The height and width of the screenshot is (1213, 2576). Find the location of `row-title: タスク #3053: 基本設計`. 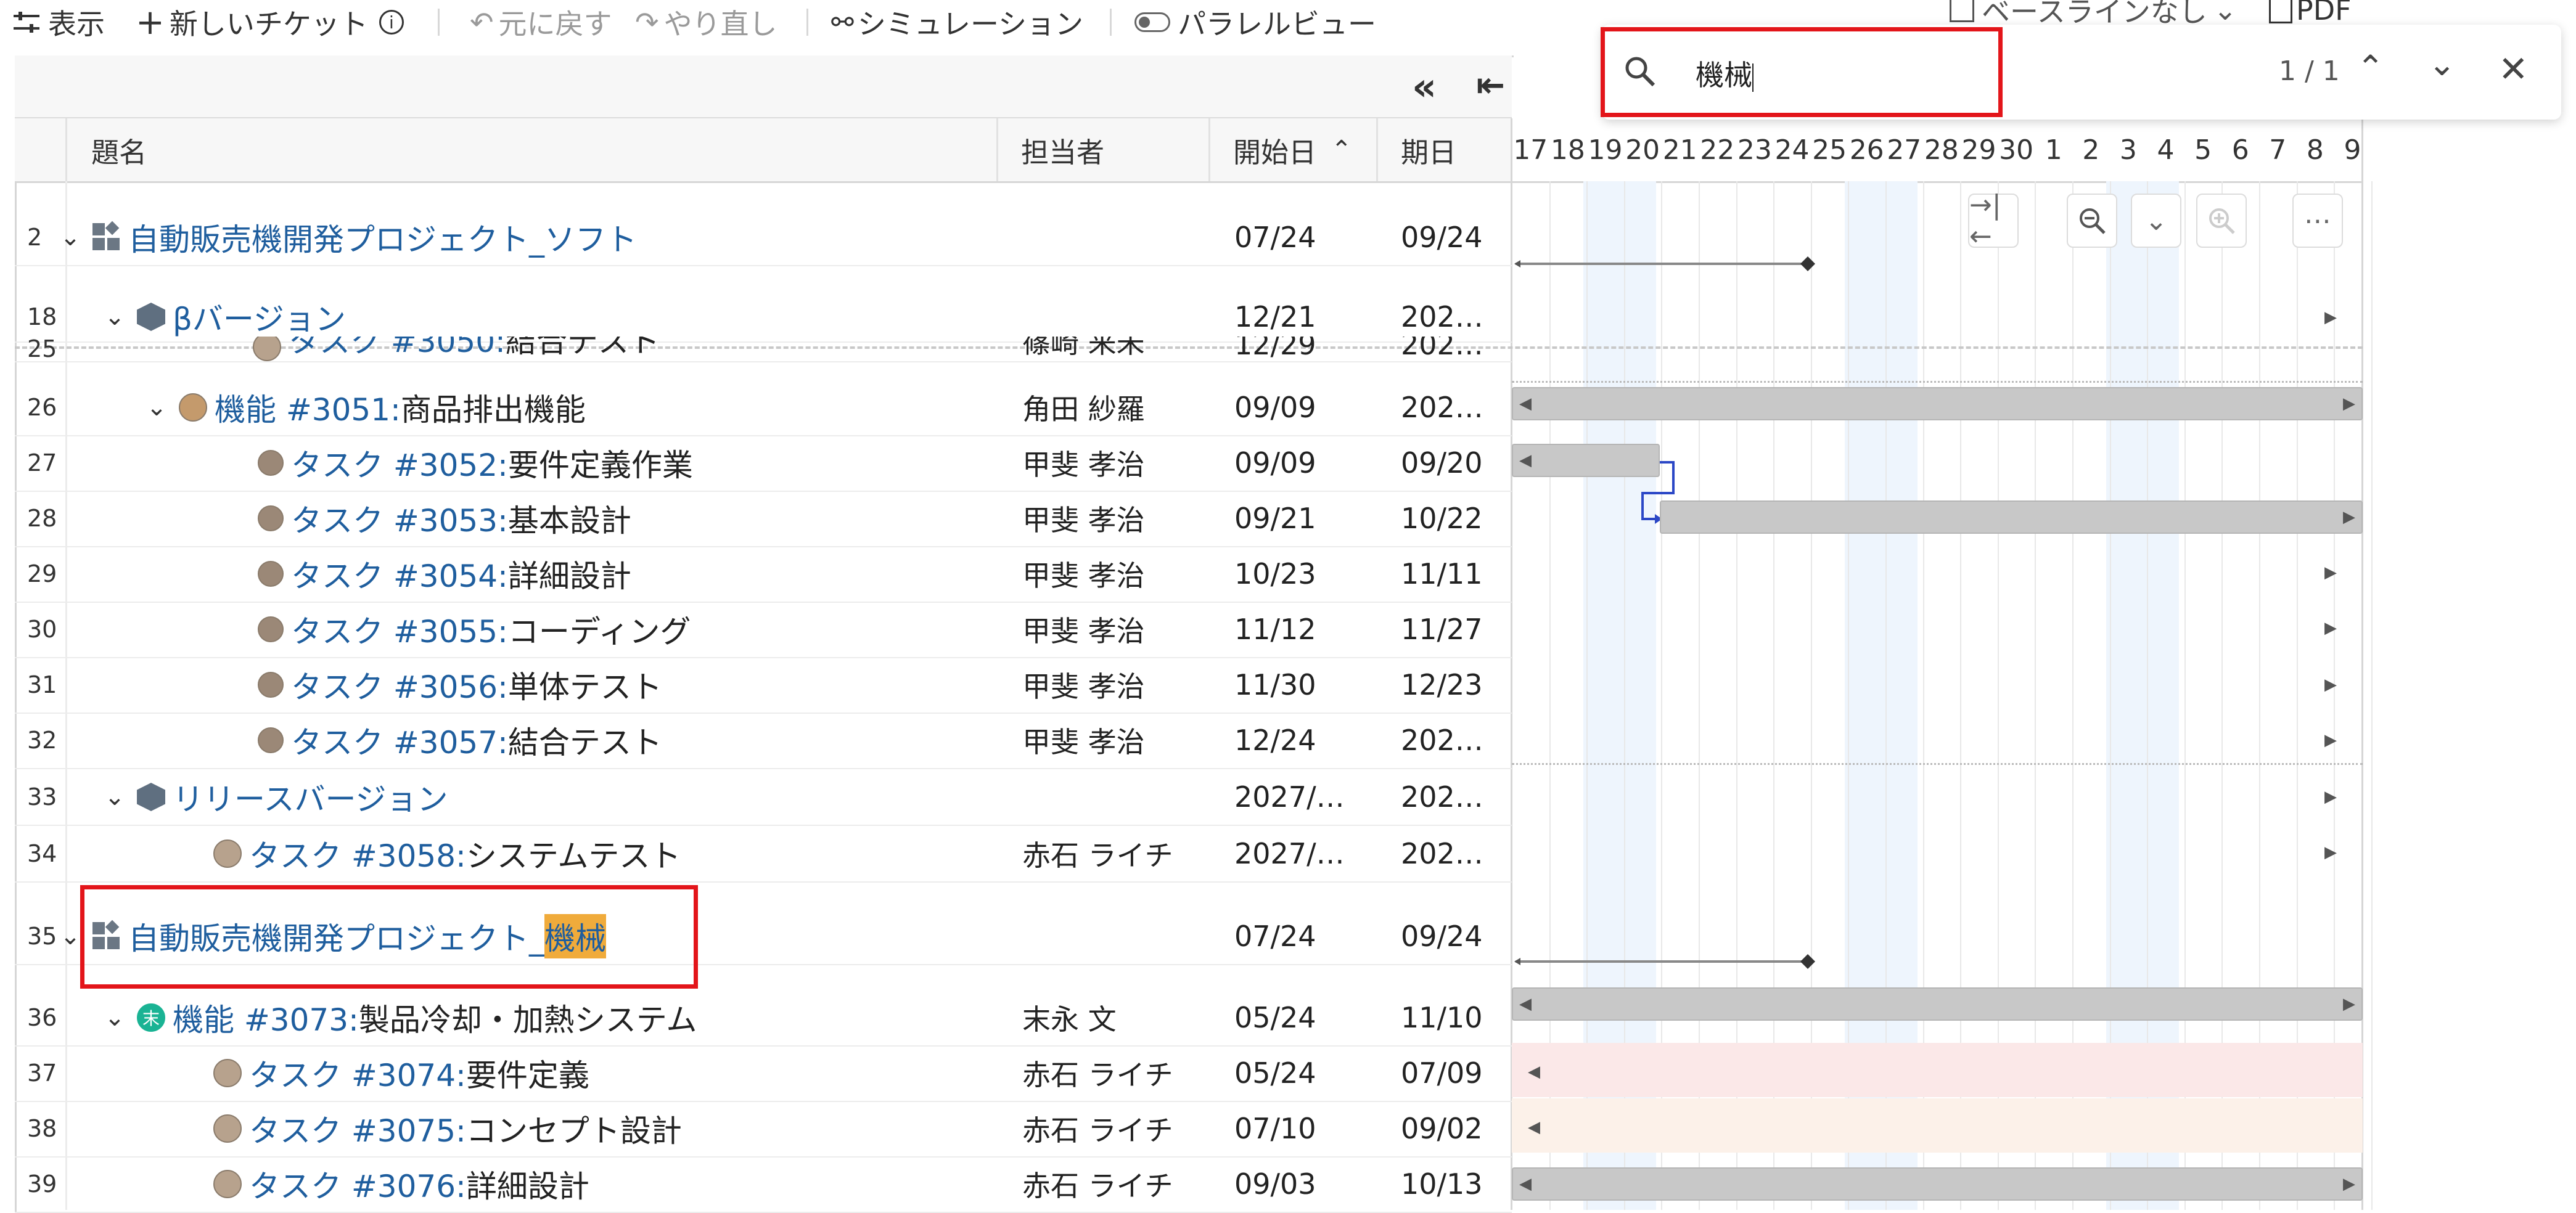

row-title: タスク #3053: 基本設計 is located at coordinates (445, 518).